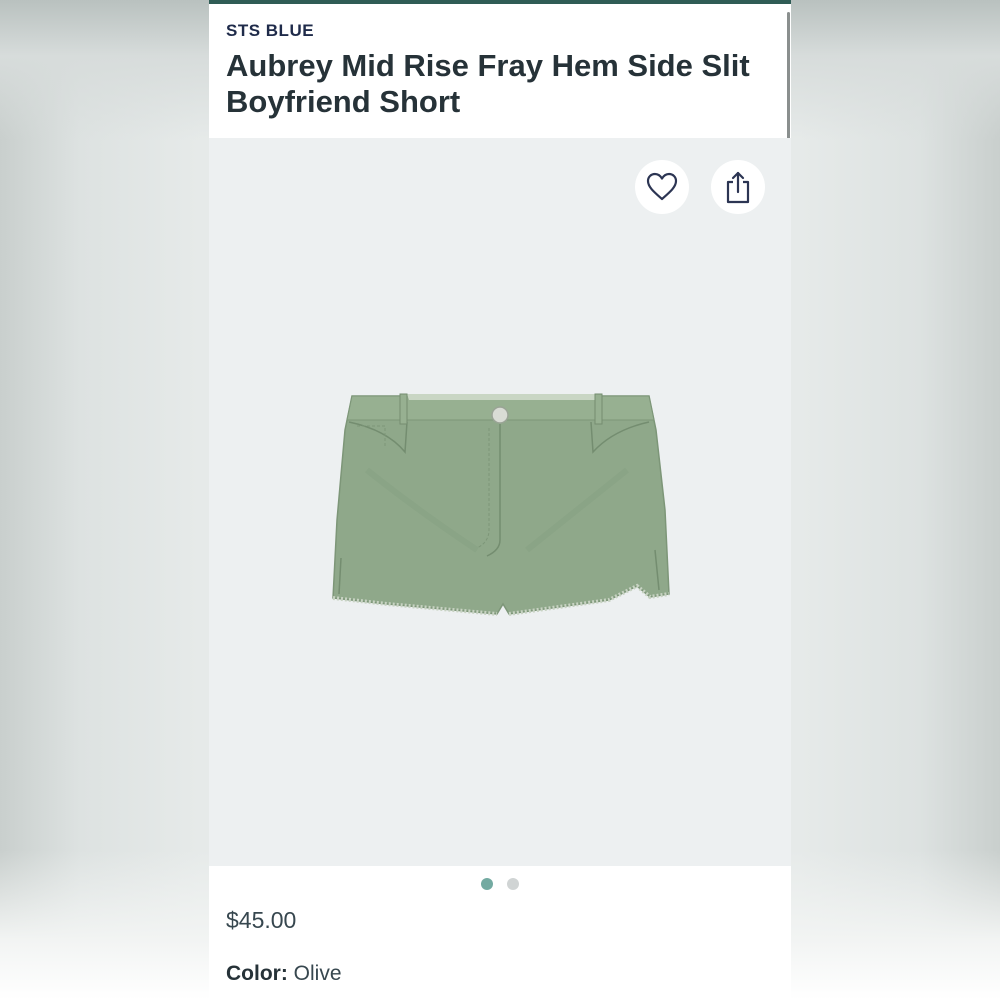 This screenshot has height=1000, width=1000. I want to click on color-selection: Color: Olive, so click(284, 974).